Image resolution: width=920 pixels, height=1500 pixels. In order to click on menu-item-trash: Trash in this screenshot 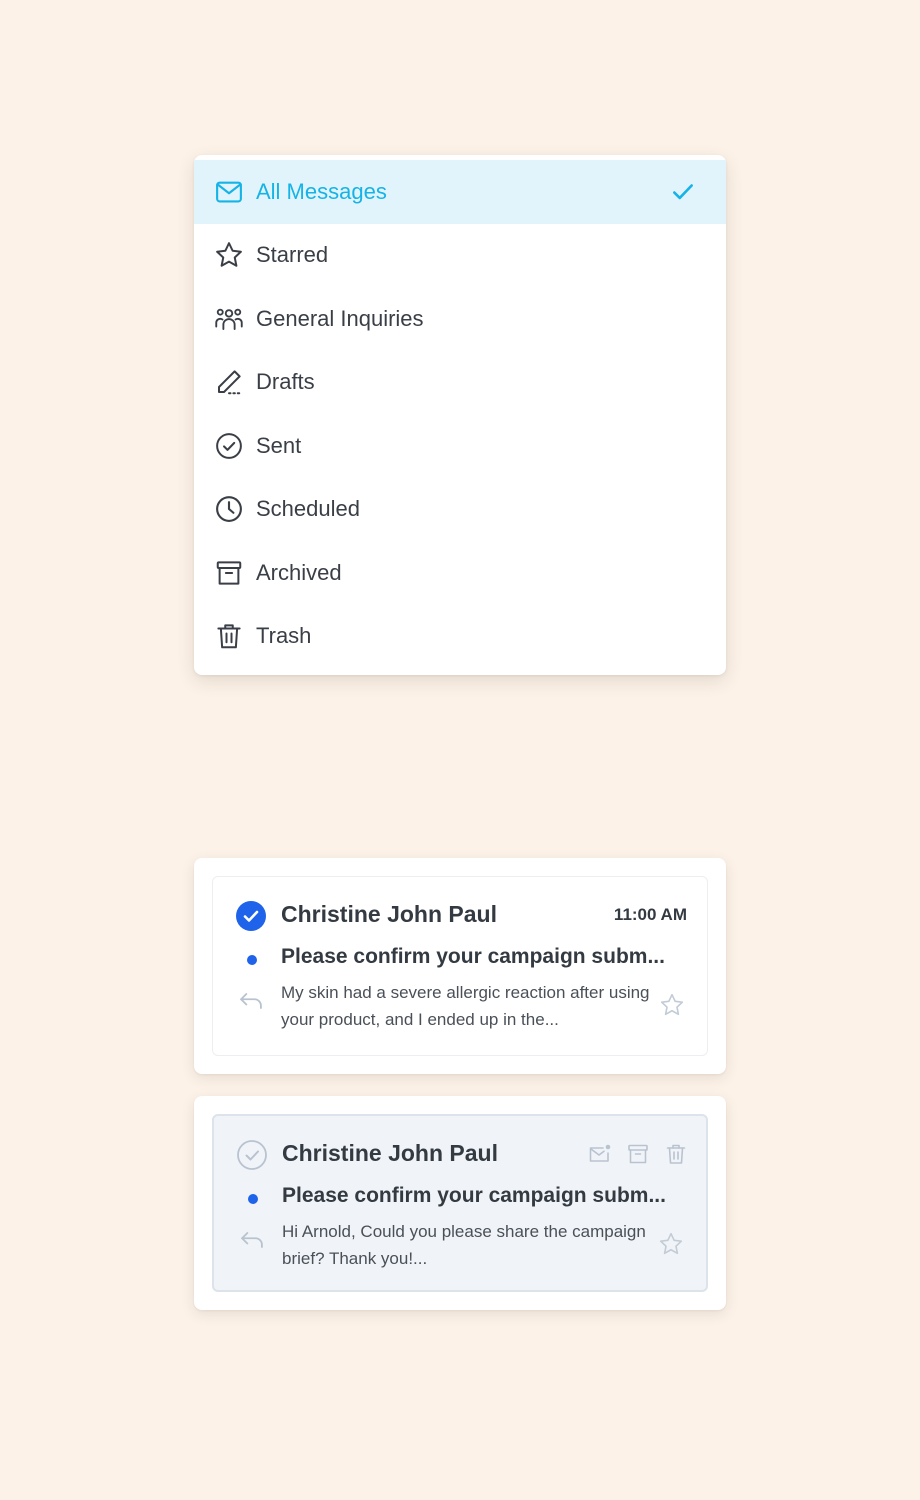, I will do `click(460, 637)`.